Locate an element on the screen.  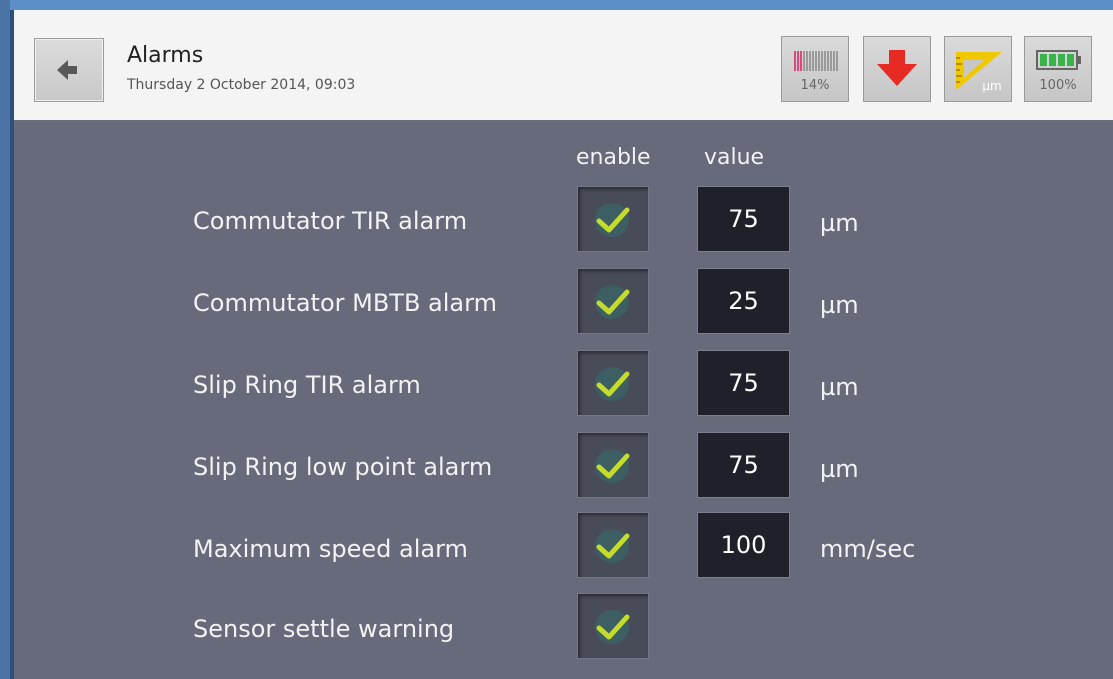
signal-button: 14% is located at coordinates (815, 69).